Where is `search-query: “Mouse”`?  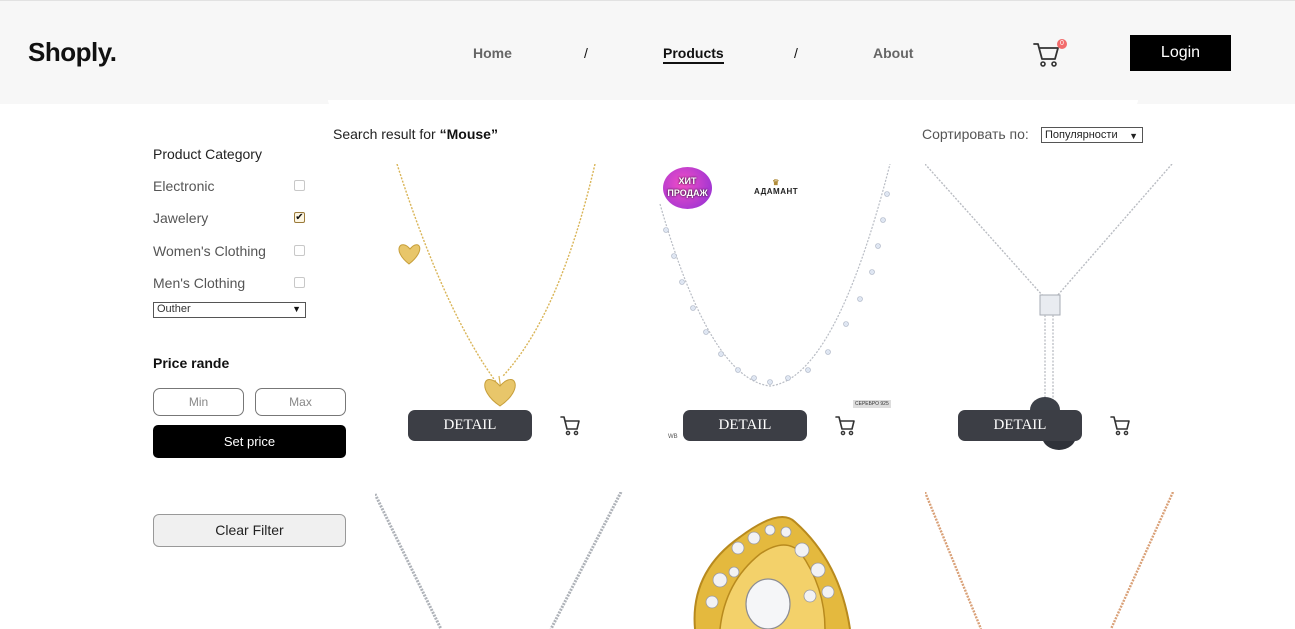 search-query: “Mouse” is located at coordinates (468, 134).